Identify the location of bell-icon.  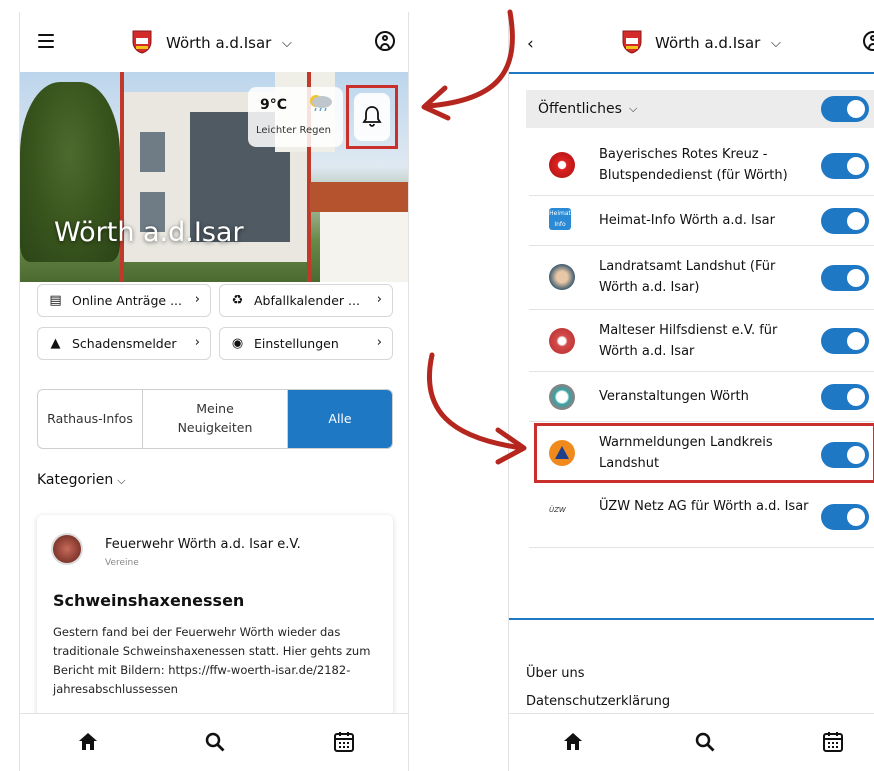
(372, 116).